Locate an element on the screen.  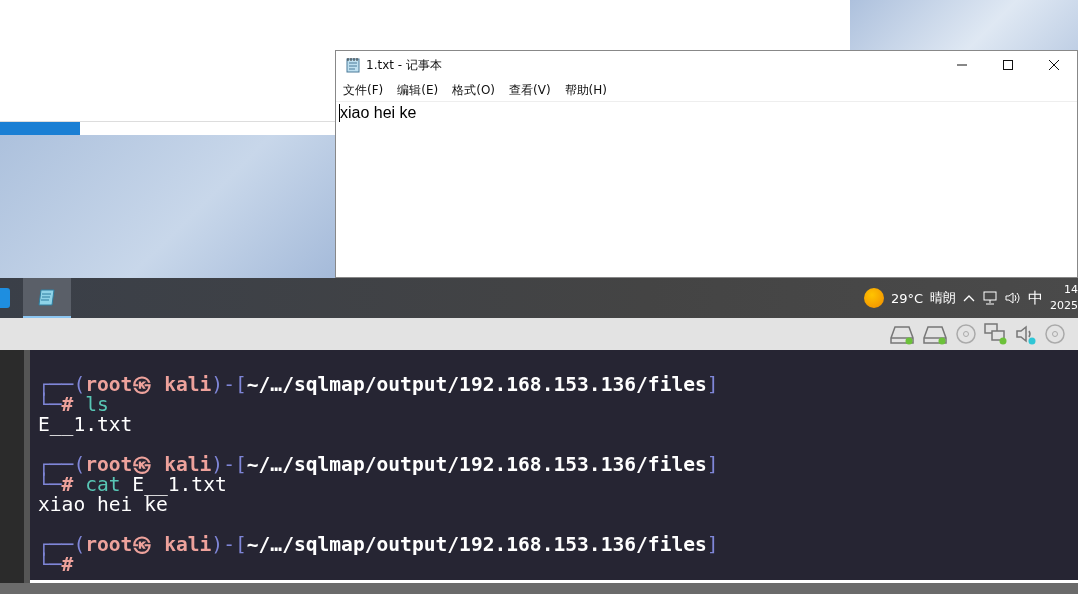
speaker-icon is located at coordinates (1026, 334).